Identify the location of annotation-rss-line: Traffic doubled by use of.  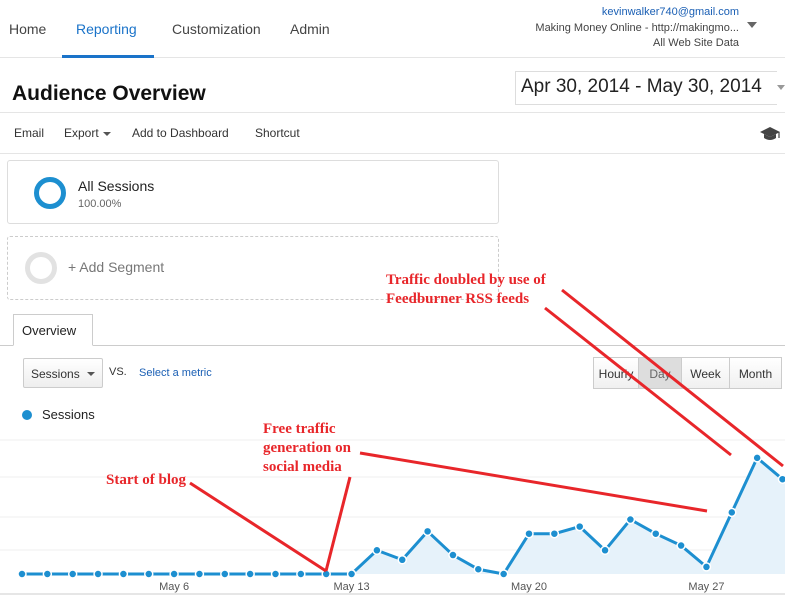
(466, 280).